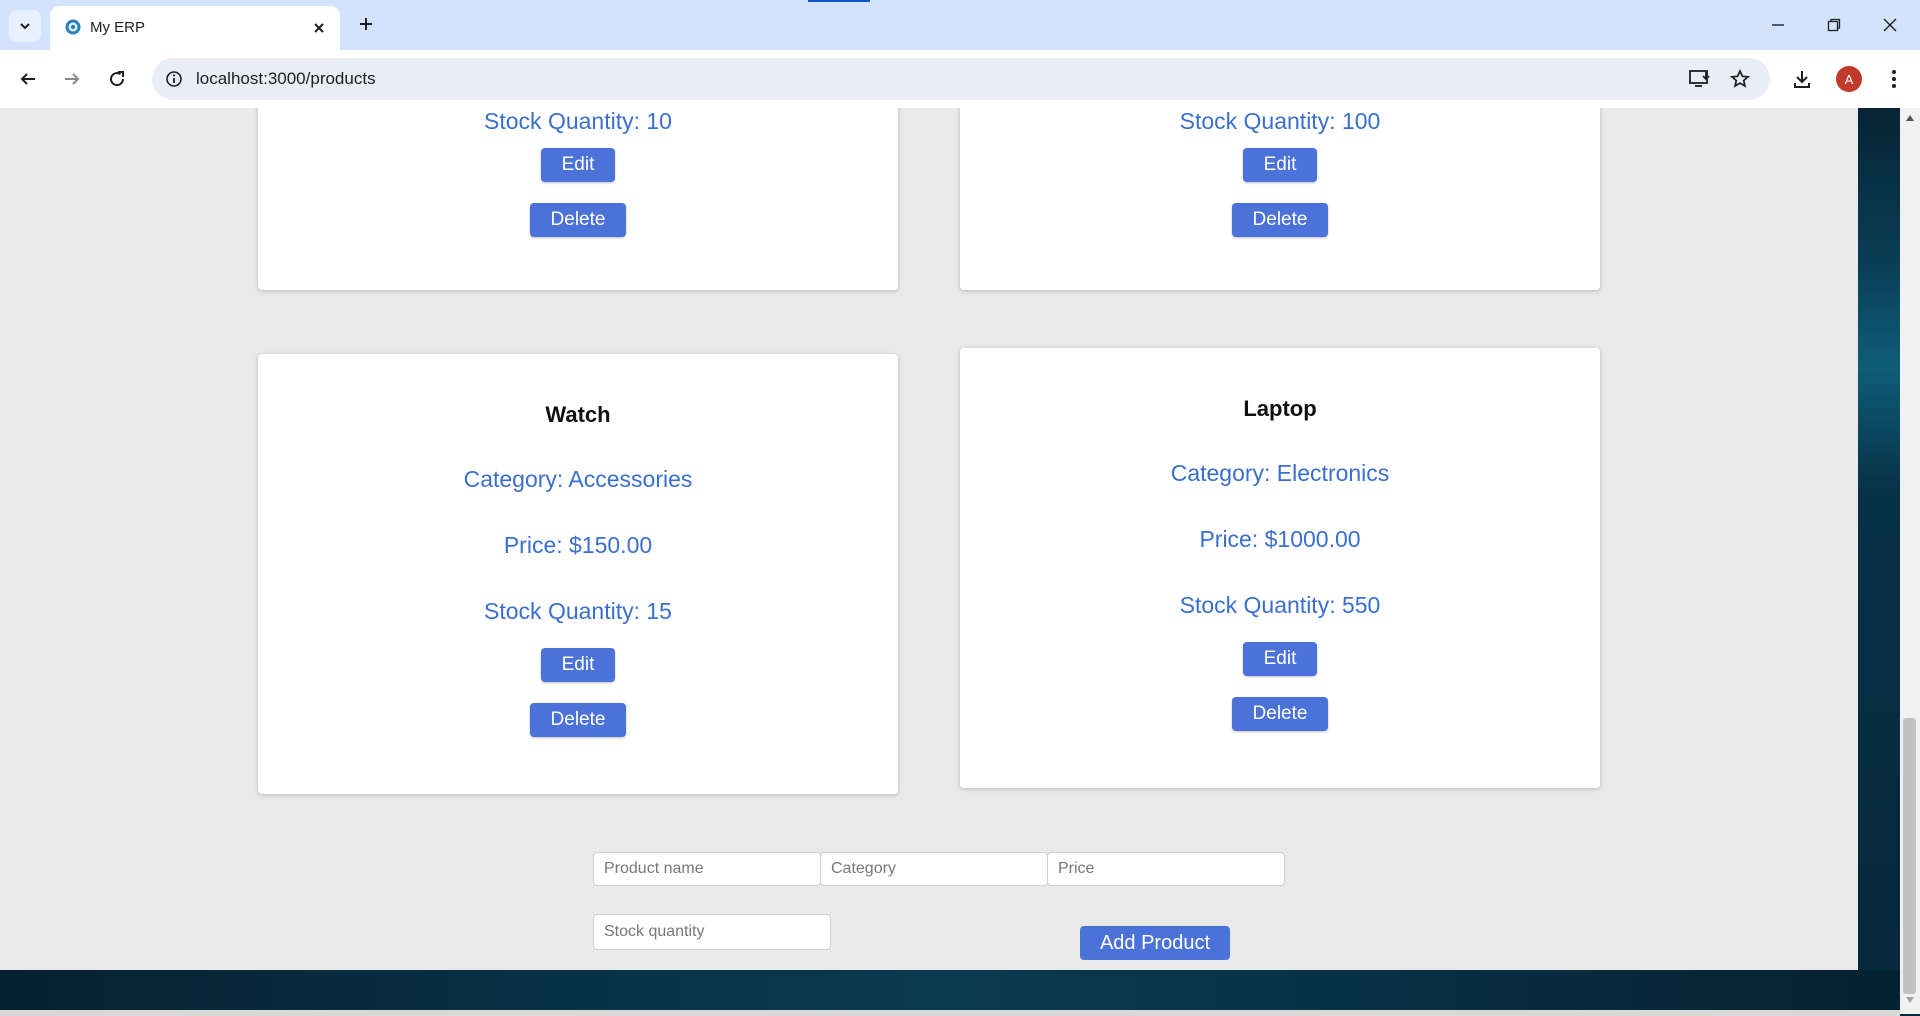 The image size is (1920, 1016). What do you see at coordinates (73, 27) in the screenshot?
I see `globe-icon` at bounding box center [73, 27].